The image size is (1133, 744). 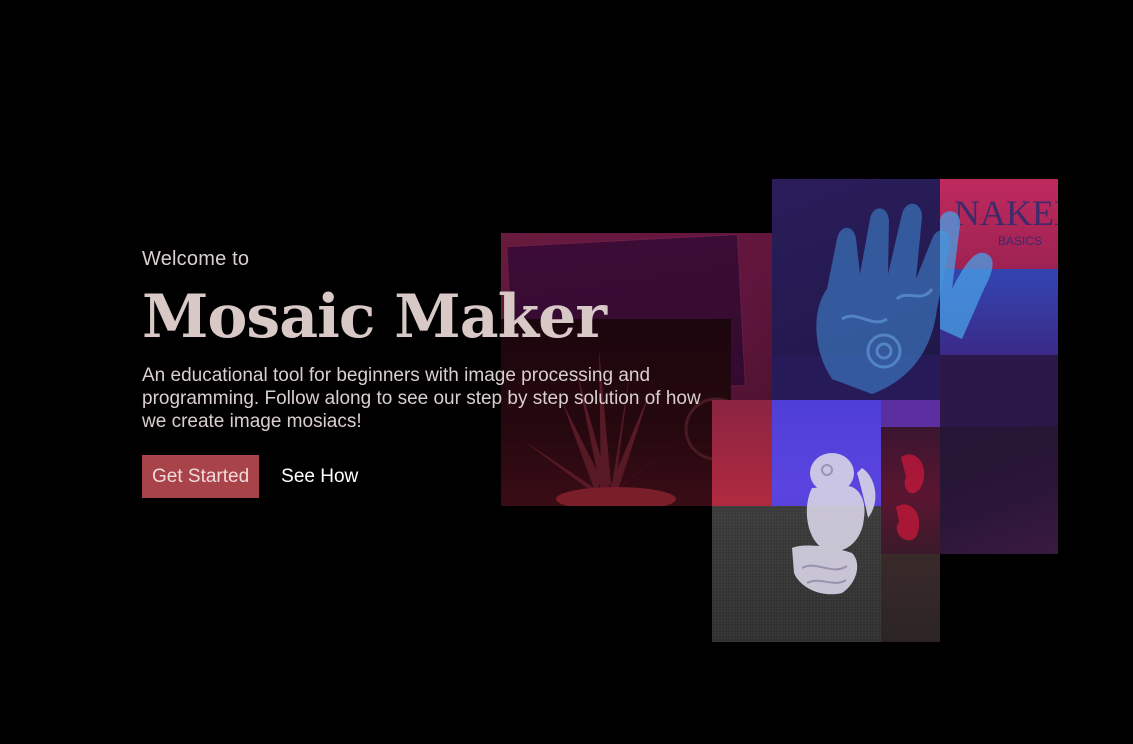 What do you see at coordinates (374, 317) in the screenshot?
I see `page-title: Mosaic Maker` at bounding box center [374, 317].